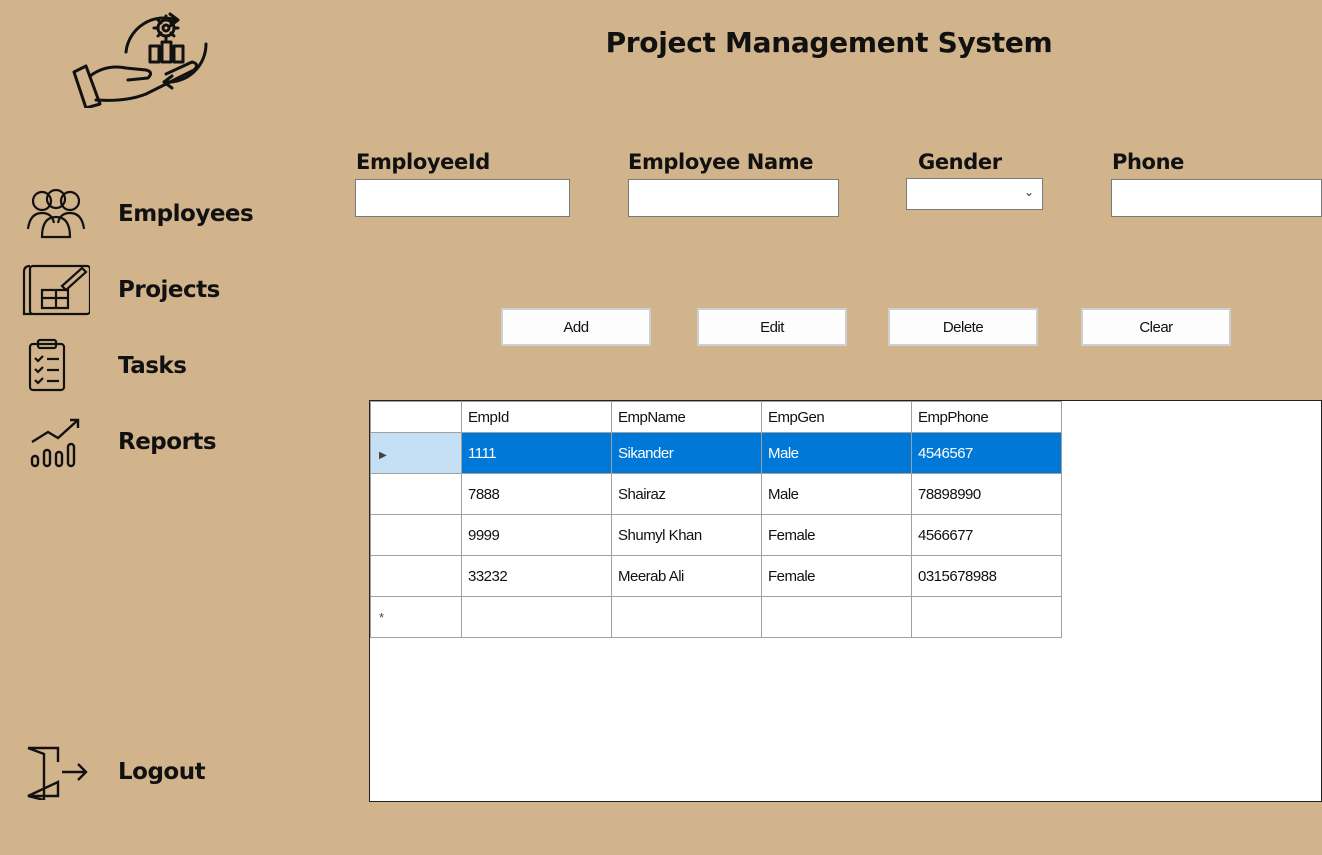 This screenshot has height=855, width=1322. What do you see at coordinates (1216, 198) in the screenshot?
I see `phone-input` at bounding box center [1216, 198].